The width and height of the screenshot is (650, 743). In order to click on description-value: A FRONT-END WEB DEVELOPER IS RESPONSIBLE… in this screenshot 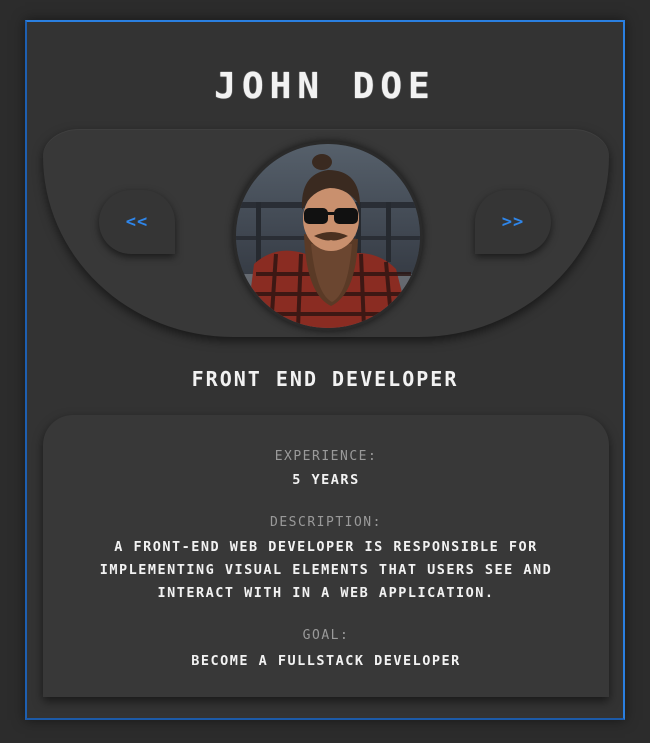, I will do `click(326, 570)`.